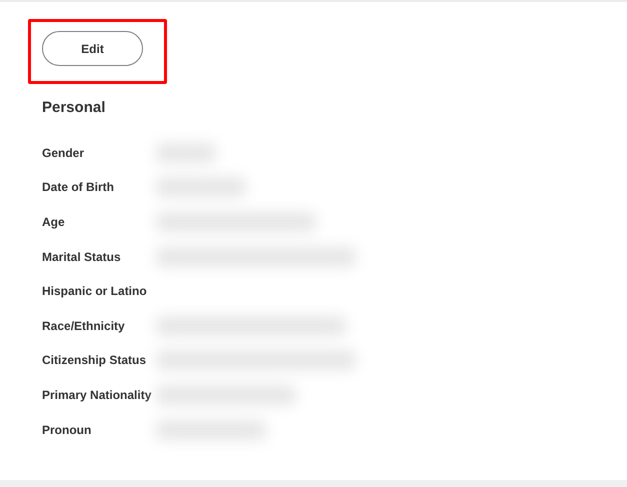  I want to click on field-label: Age, so click(54, 222).